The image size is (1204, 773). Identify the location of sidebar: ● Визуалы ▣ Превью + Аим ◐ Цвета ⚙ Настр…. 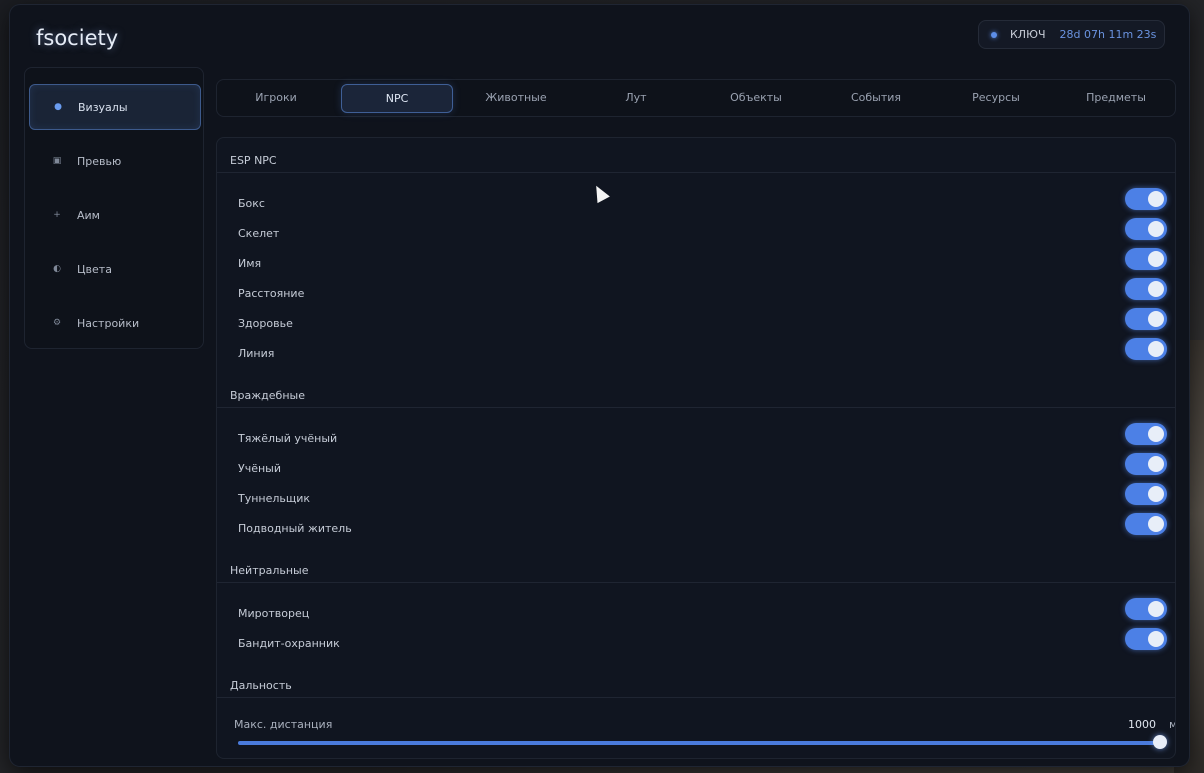
(114, 208).